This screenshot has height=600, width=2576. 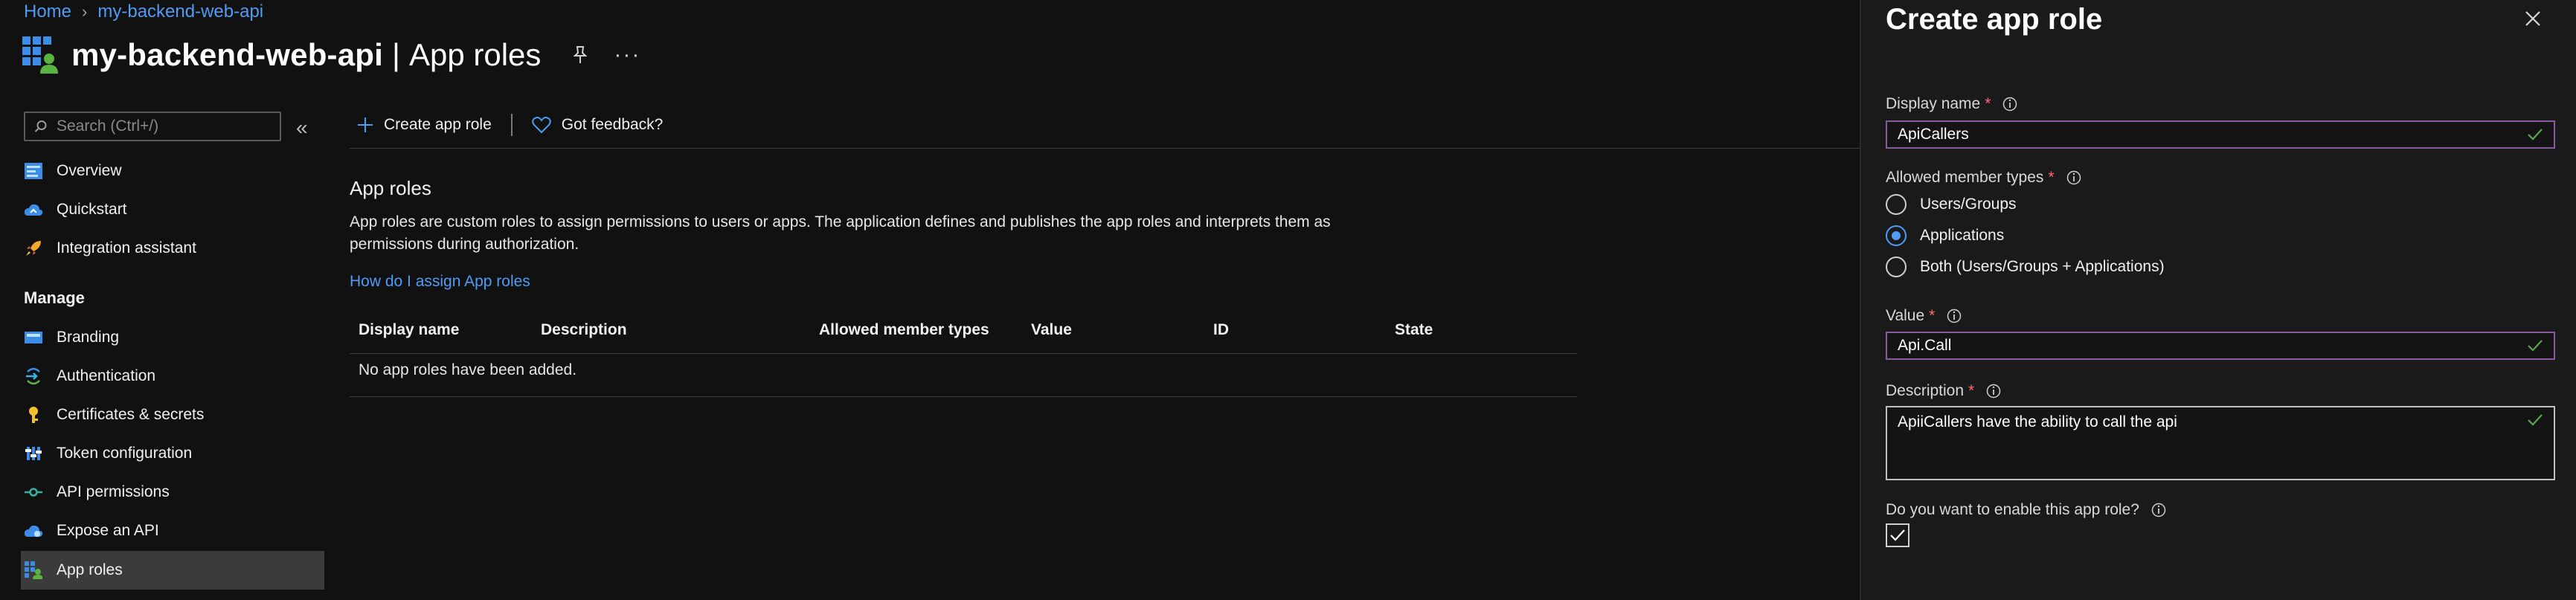 I want to click on search-input: Search (Ctrl+/), so click(x=152, y=126).